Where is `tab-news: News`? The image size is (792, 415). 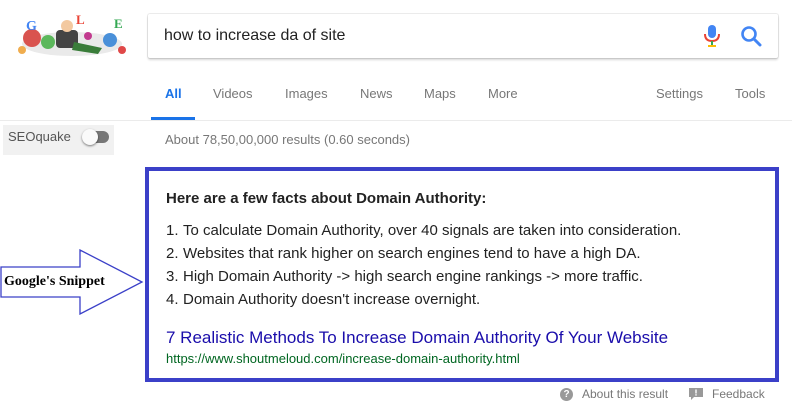 tab-news: News is located at coordinates (376, 96).